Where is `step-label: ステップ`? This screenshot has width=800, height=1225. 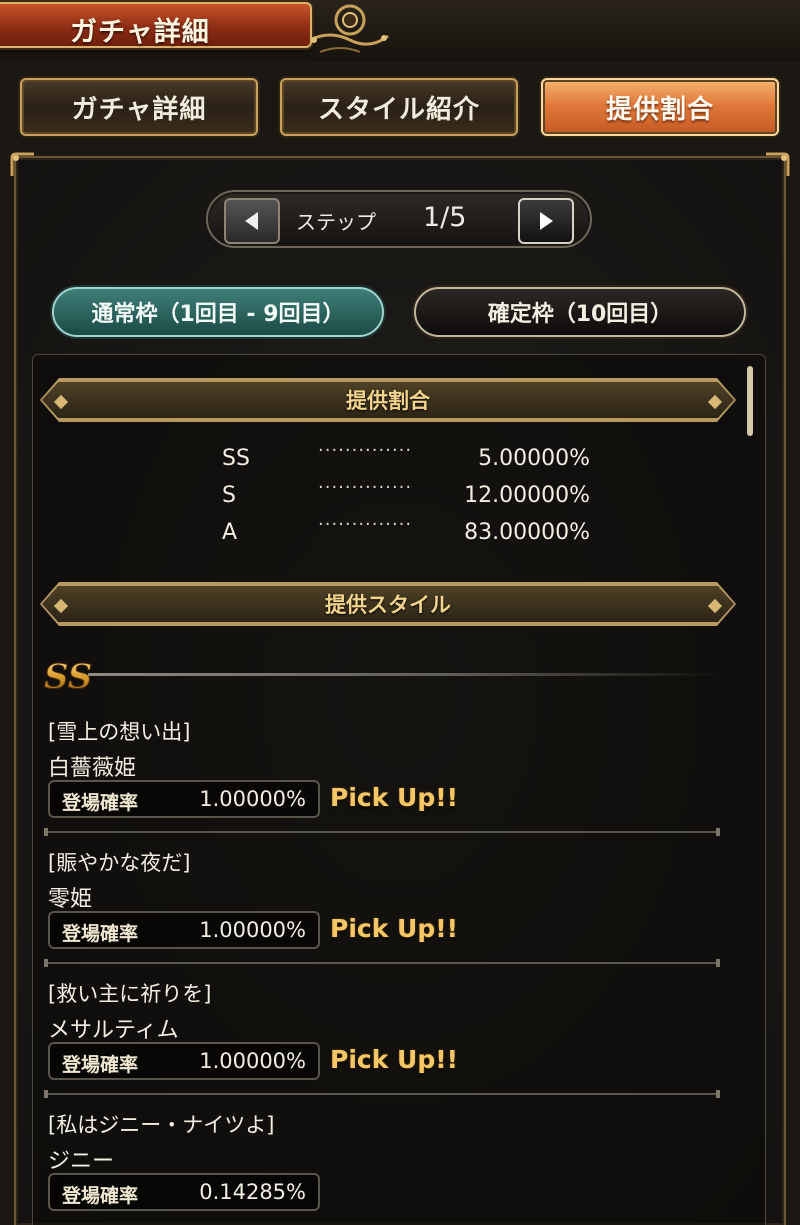
step-label: ステップ is located at coordinates (336, 222).